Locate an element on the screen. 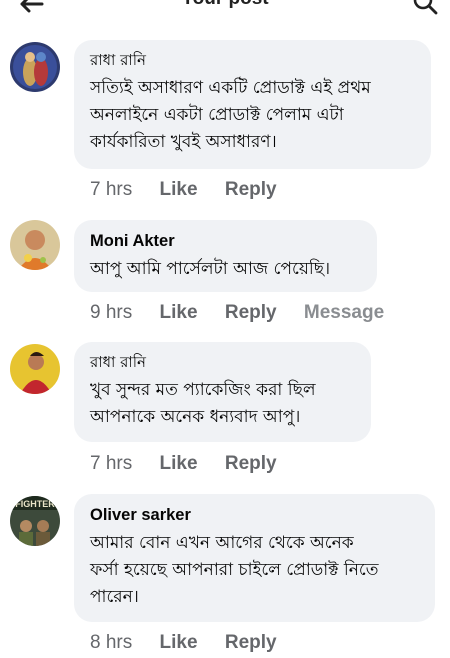  avatar: FIGHTER is located at coordinates (35, 521).